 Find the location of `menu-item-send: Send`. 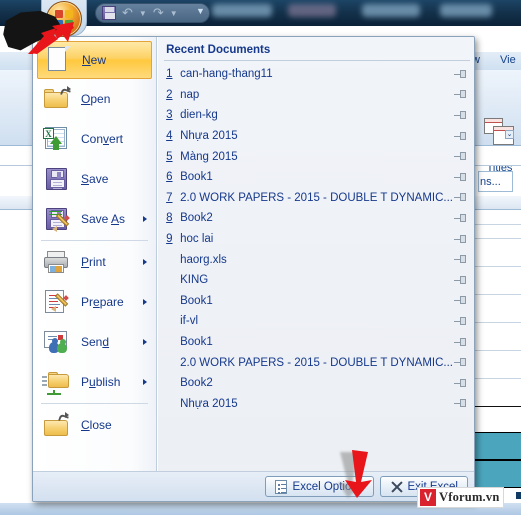

menu-item-send: Send is located at coordinates (94, 342).